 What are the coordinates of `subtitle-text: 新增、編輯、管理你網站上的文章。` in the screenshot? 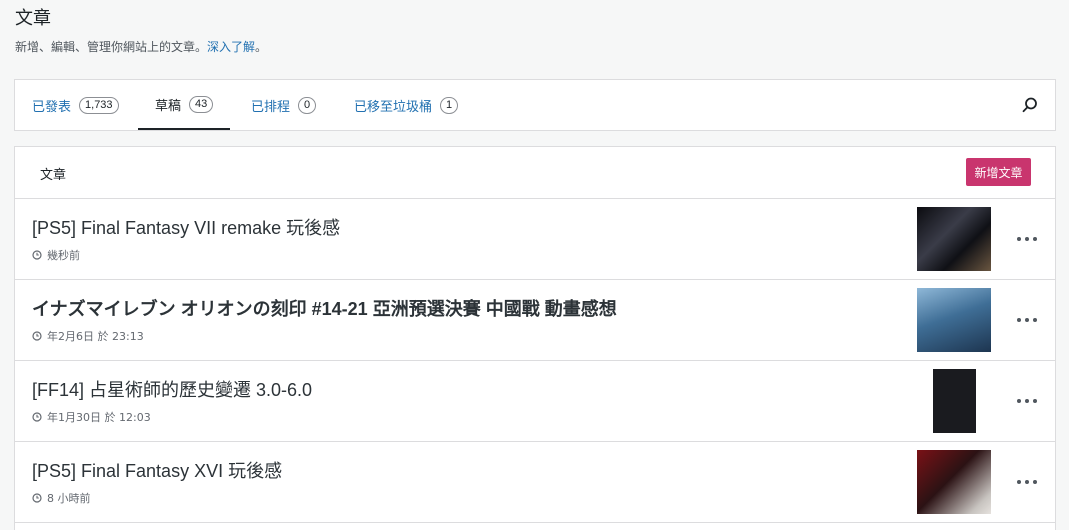 It's located at (111, 47).